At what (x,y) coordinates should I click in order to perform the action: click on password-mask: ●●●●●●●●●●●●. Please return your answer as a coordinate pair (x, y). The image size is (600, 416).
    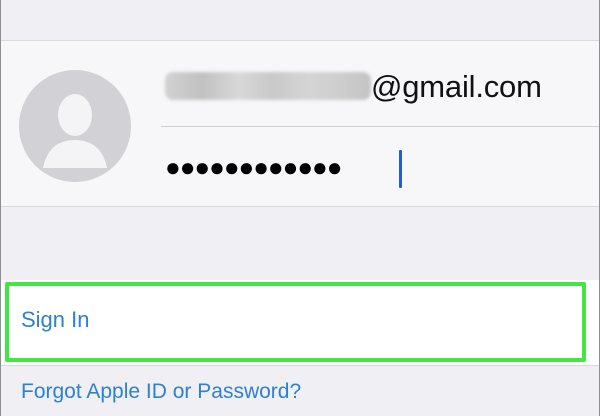
    Looking at the image, I should click on (253, 167).